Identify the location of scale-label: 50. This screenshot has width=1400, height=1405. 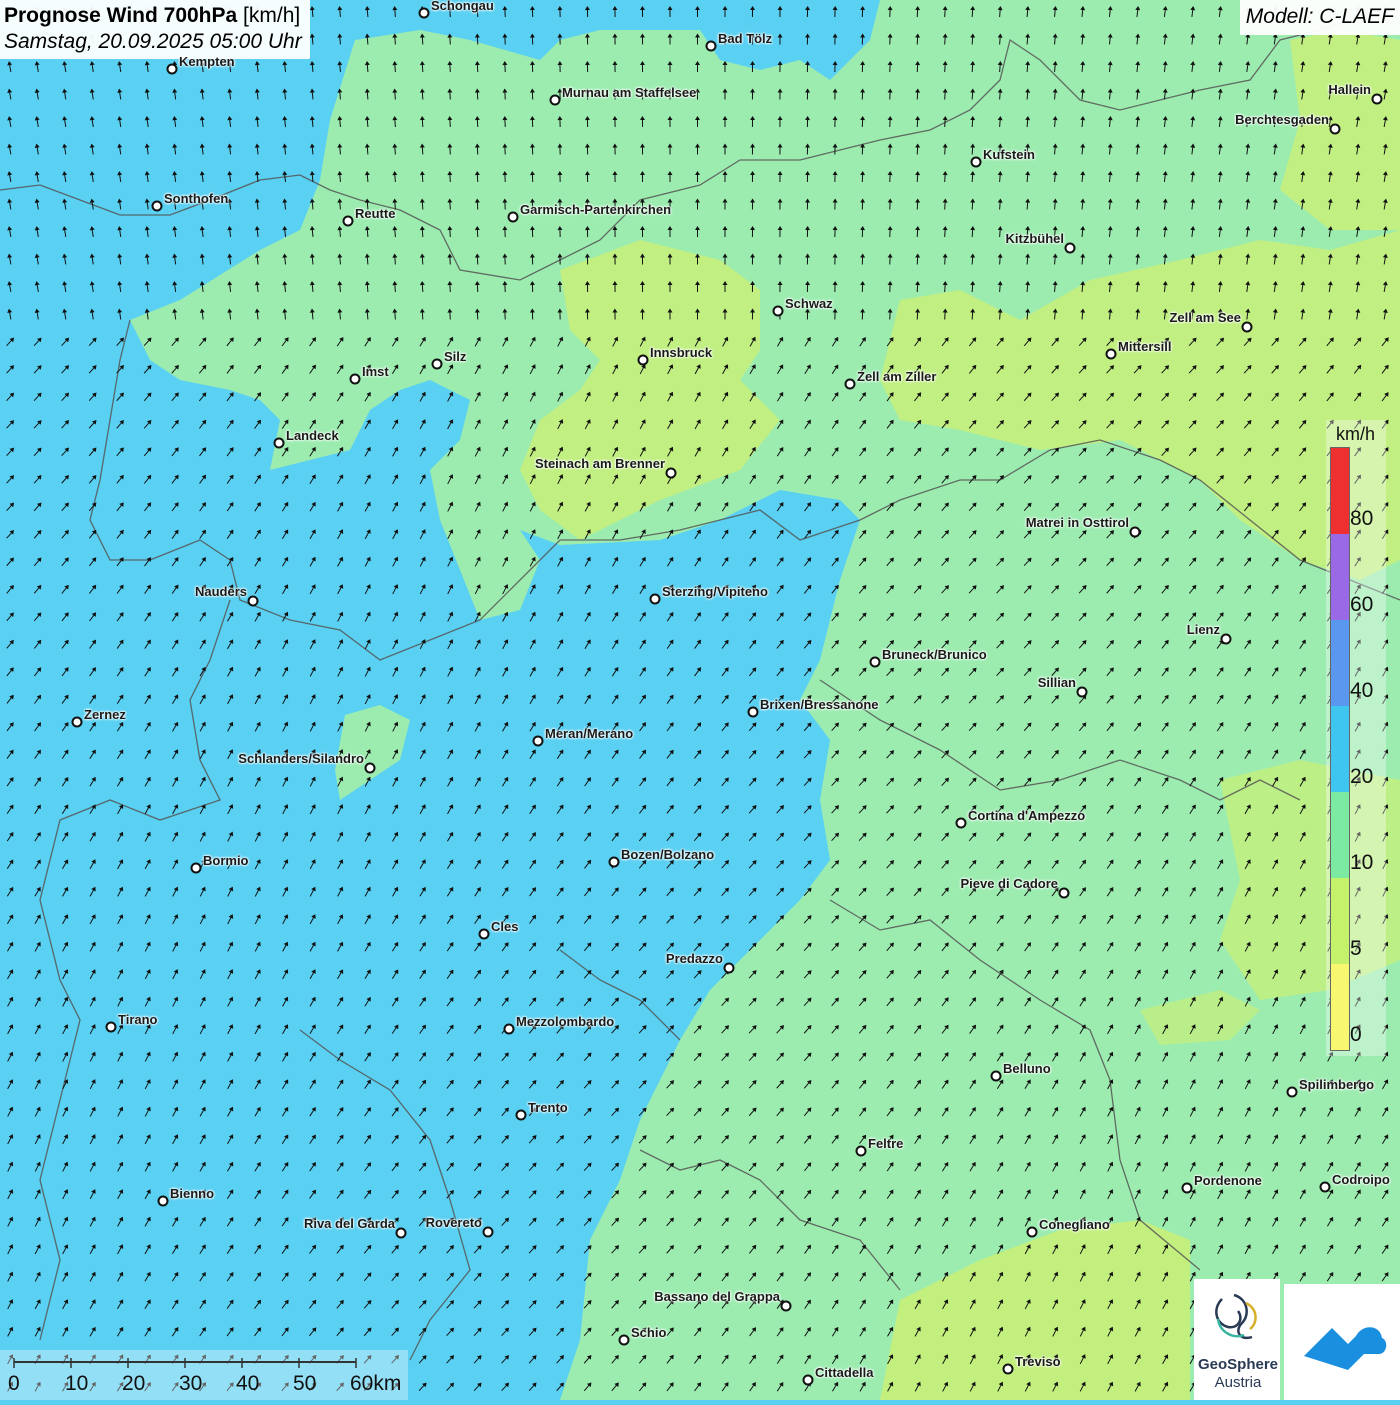
(304, 1384).